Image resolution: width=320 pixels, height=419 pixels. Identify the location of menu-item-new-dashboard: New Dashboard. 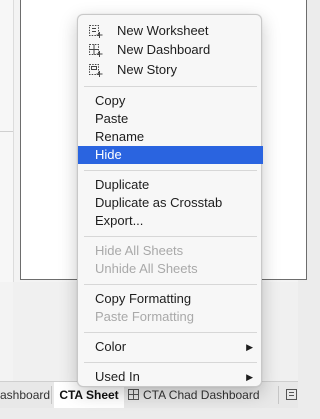
(170, 50).